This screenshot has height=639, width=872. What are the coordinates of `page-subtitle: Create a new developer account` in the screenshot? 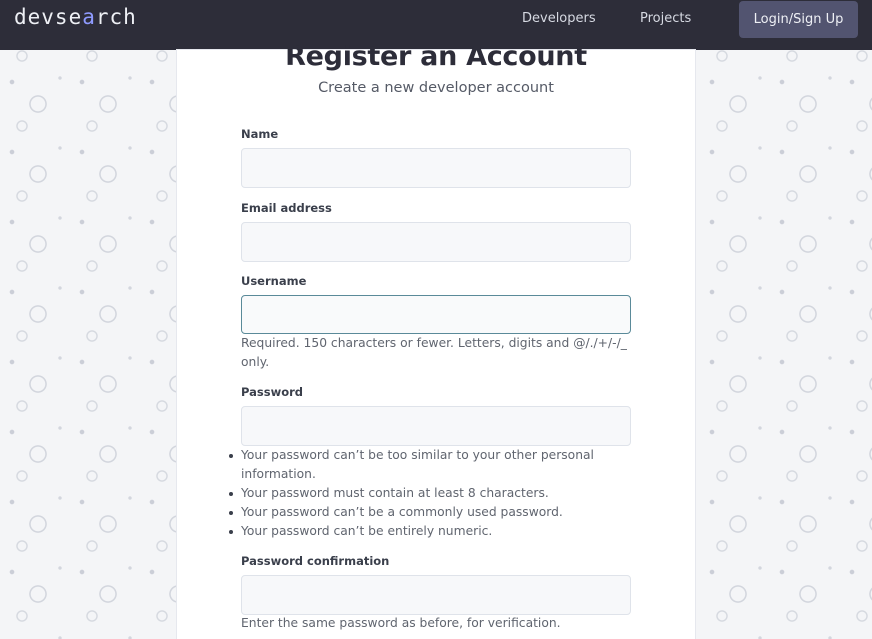 It's located at (436, 88).